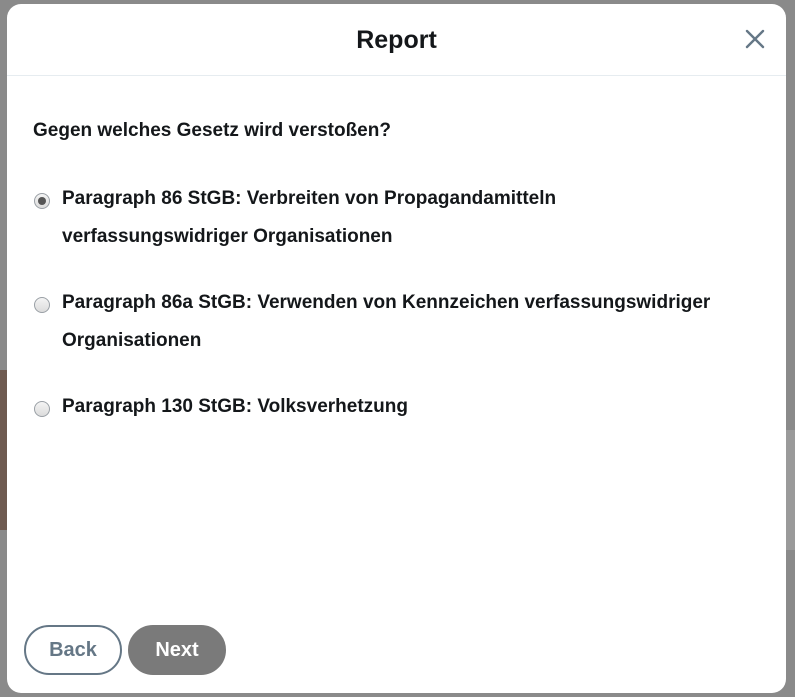  I want to click on option-paragraph-130: Paragraph 130 StGB: Volksverhetzung, so click(409, 411).